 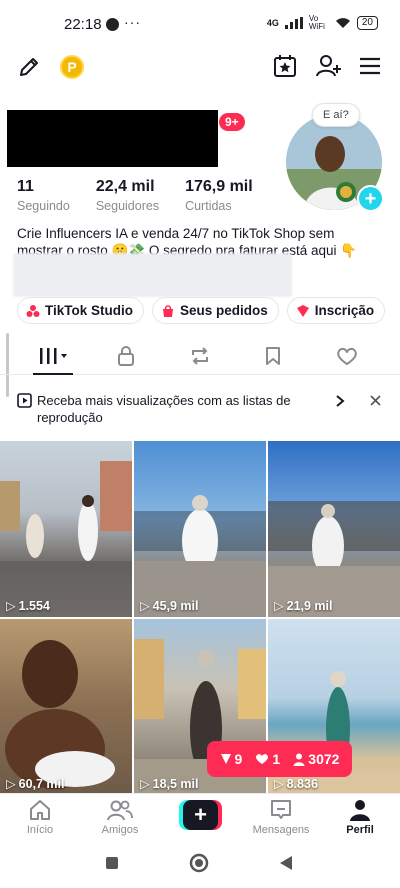 I want to click on add-friend-icon, so click(x=329, y=66).